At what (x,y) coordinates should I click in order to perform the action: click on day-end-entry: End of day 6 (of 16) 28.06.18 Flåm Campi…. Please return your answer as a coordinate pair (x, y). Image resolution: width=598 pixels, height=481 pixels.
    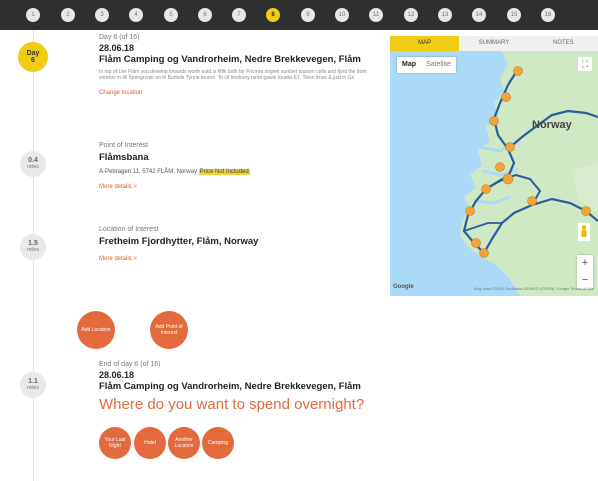
    Looking at the image, I should click on (236, 387).